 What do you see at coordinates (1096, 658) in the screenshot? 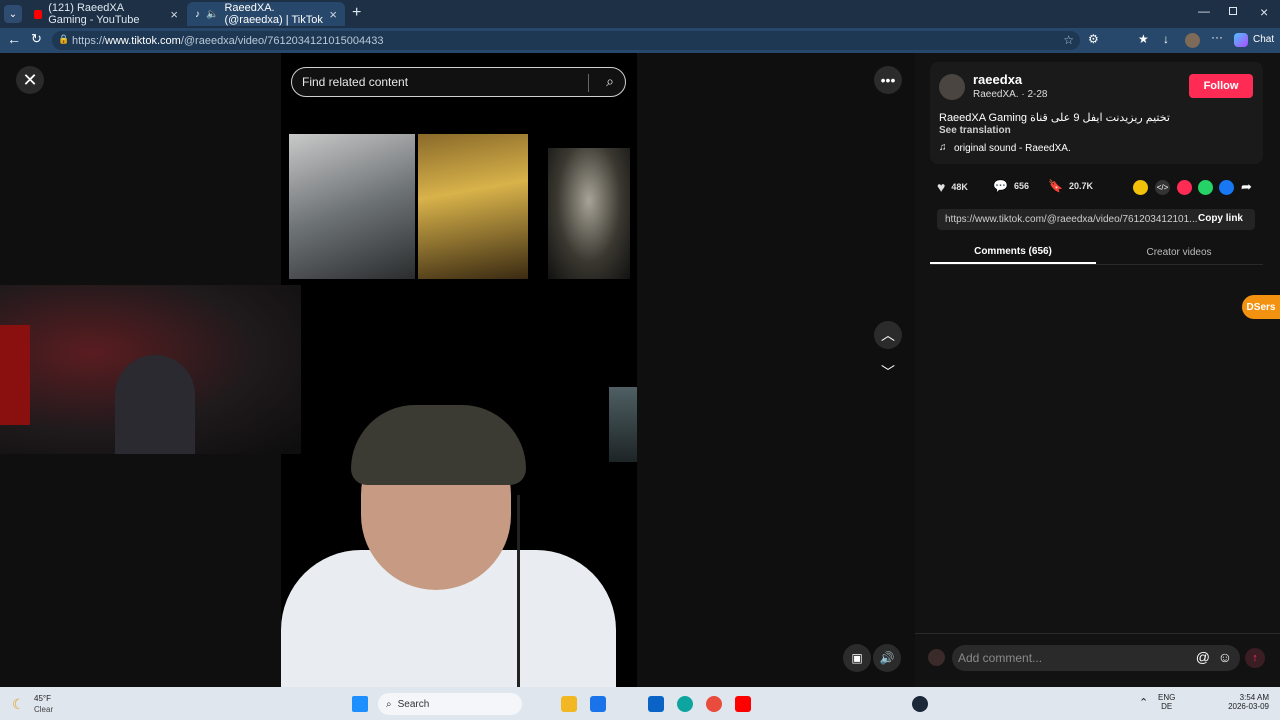
I see `add-comment-input: Add comment... @ ☺` at bounding box center [1096, 658].